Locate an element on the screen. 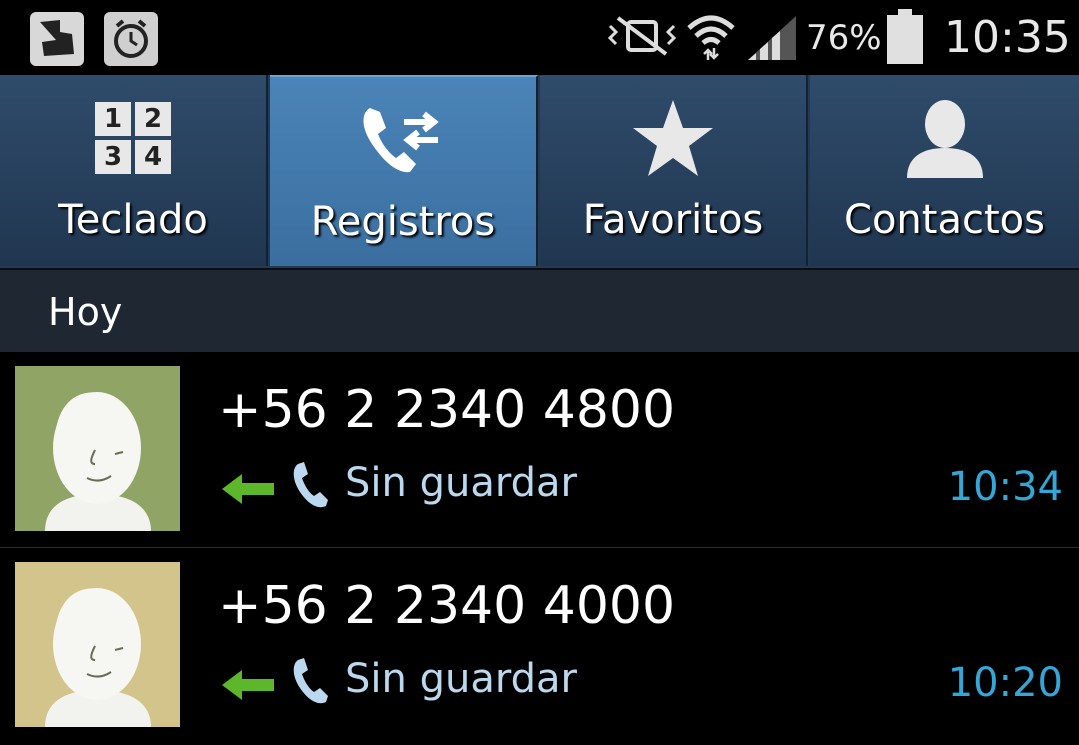  battery-icon is located at coordinates (905, 36).